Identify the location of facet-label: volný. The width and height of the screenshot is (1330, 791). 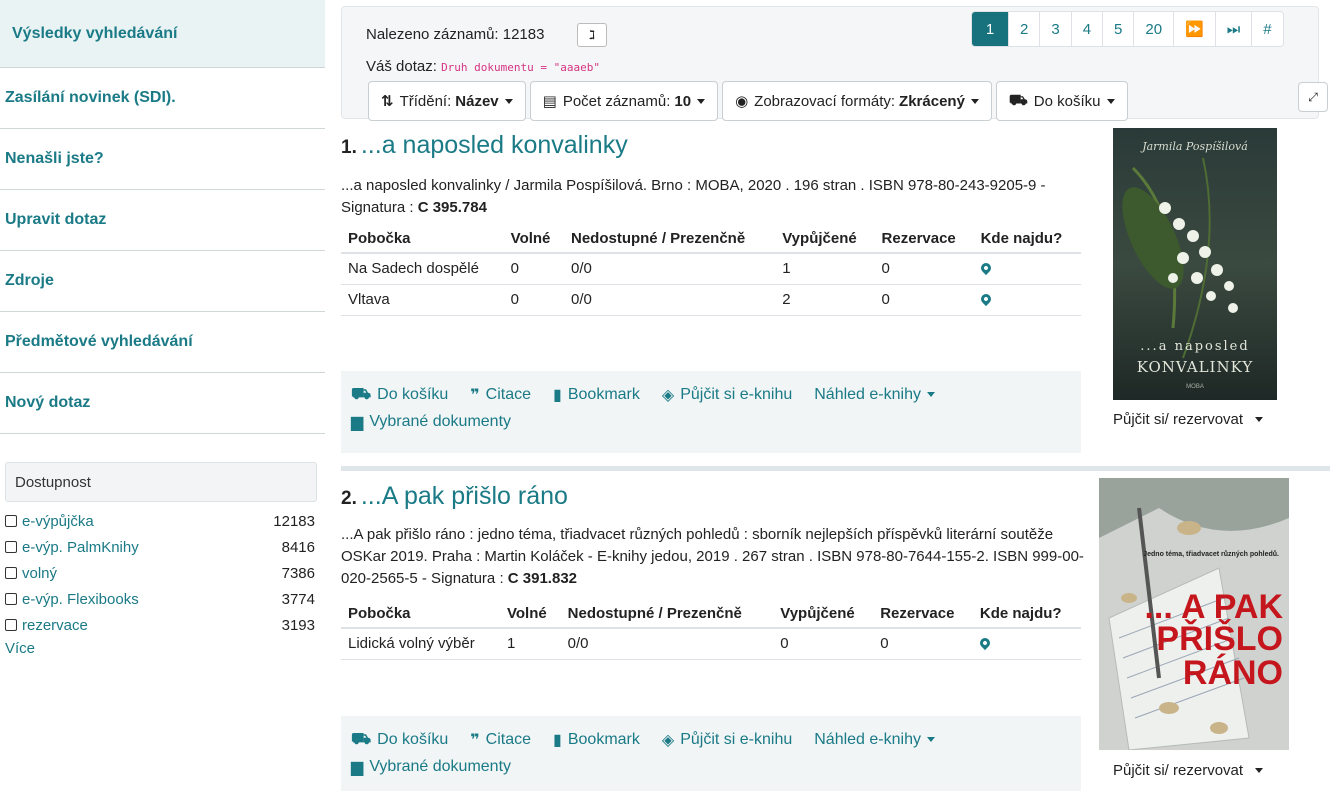
(39, 573).